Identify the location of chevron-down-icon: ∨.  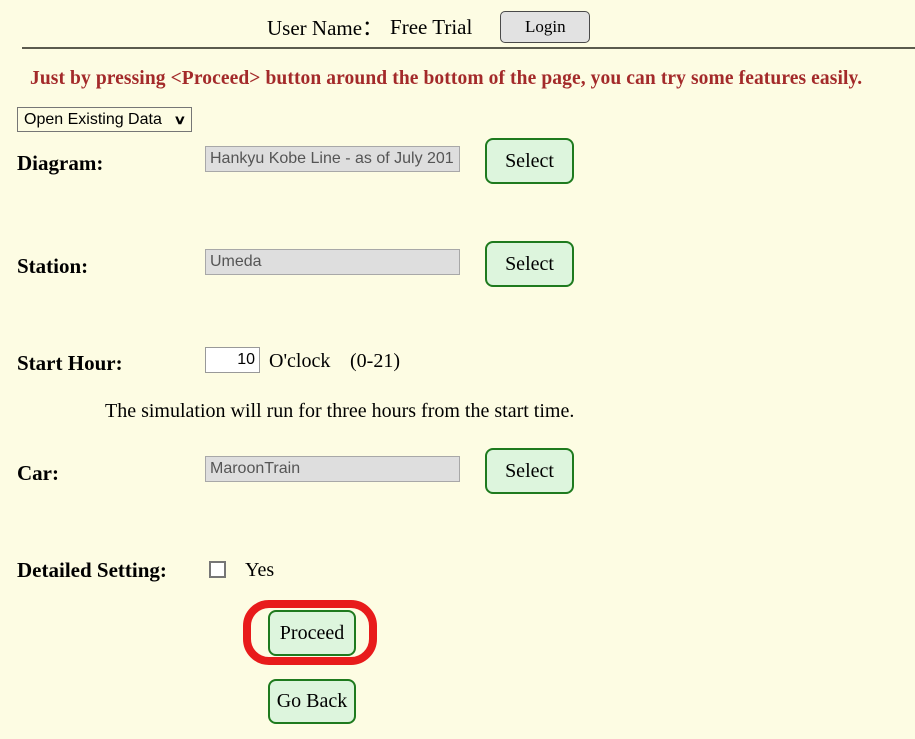
(180, 119).